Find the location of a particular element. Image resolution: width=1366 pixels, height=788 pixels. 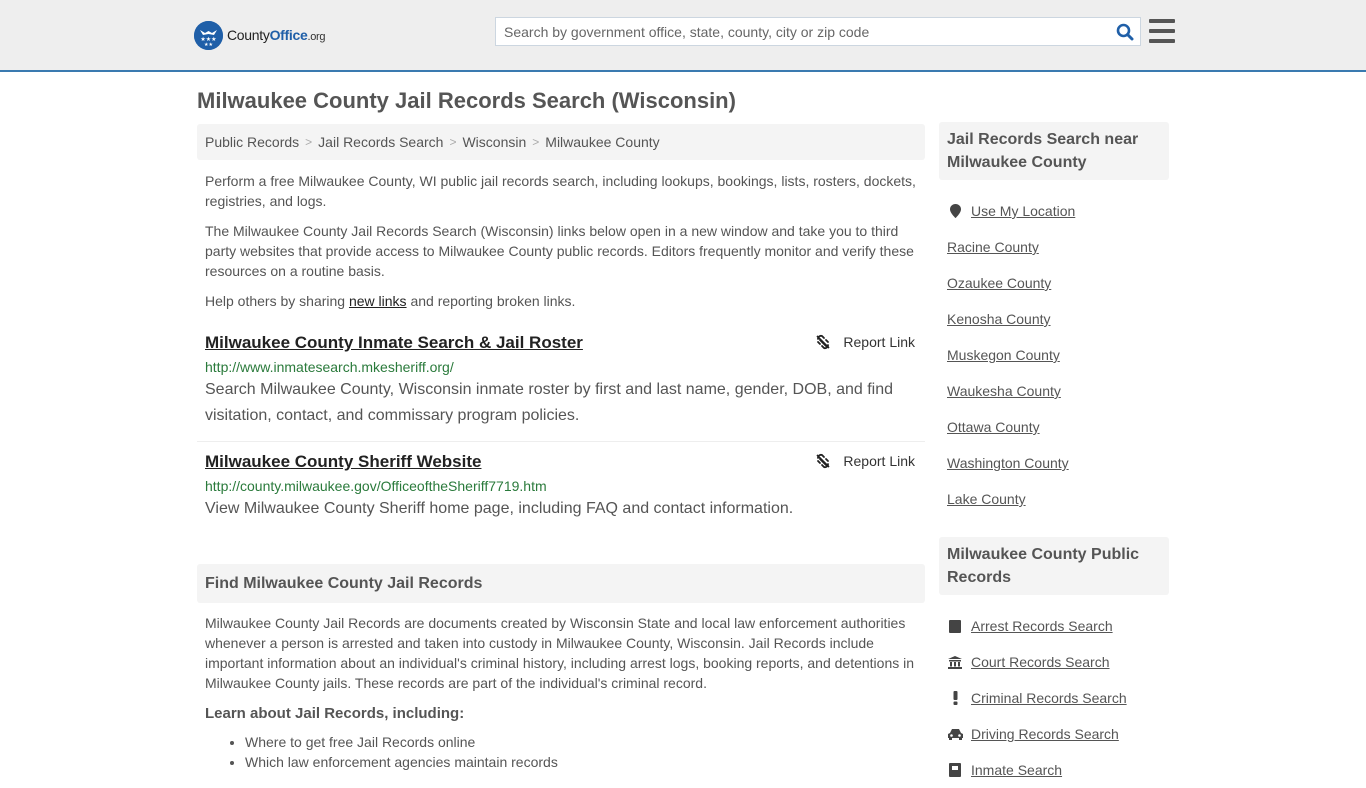

nearby-county-item: Washington County is located at coordinates (1054, 463).